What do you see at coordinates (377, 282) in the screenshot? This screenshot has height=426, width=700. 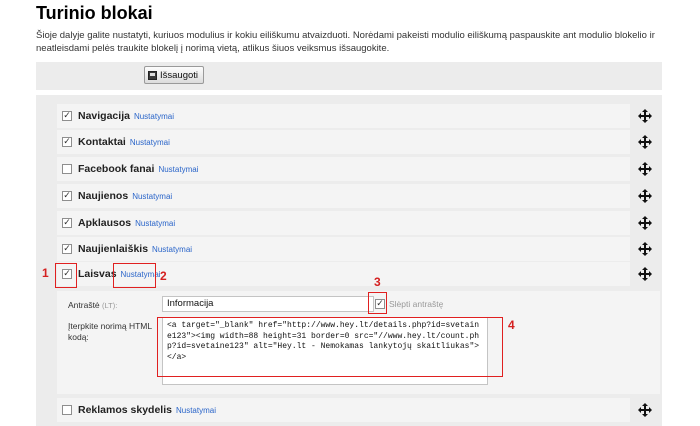 I see `annotation-number-3: 3` at bounding box center [377, 282].